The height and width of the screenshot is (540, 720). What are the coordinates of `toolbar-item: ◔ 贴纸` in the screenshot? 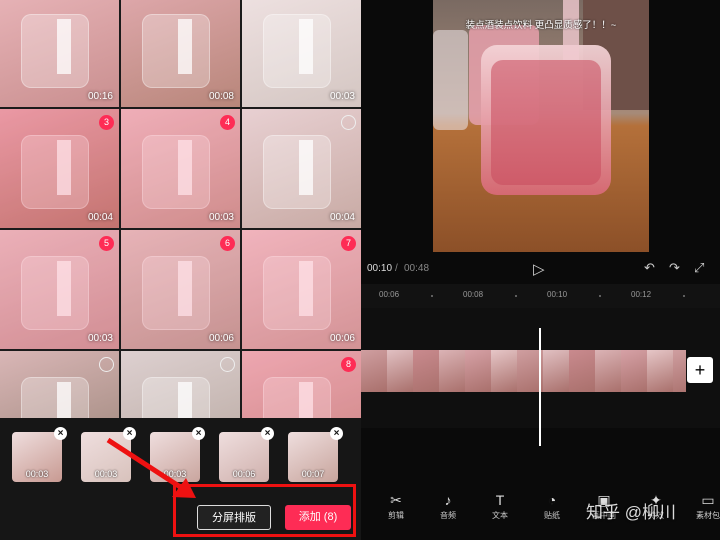 It's located at (552, 505).